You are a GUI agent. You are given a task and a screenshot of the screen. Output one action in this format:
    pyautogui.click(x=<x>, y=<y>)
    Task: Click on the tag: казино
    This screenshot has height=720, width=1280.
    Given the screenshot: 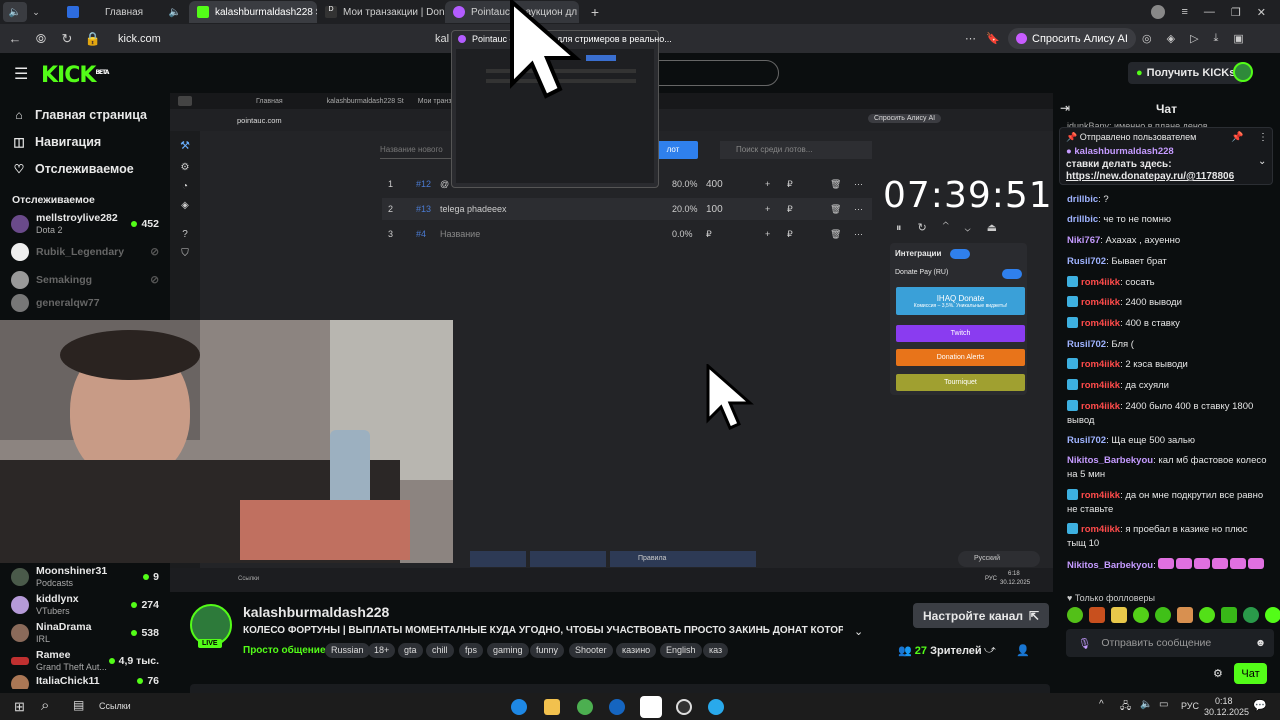 What is the action you would take?
    pyautogui.click(x=636, y=650)
    